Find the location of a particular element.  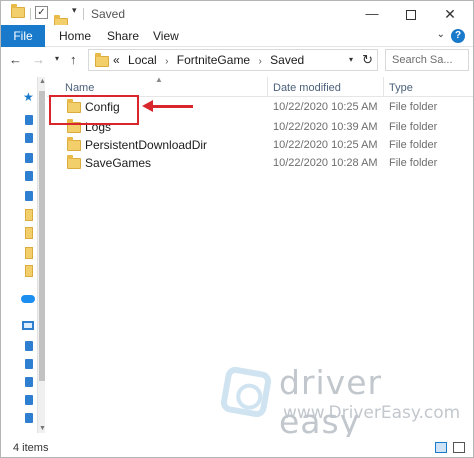

watermark-logo-icon is located at coordinates (246, 392).